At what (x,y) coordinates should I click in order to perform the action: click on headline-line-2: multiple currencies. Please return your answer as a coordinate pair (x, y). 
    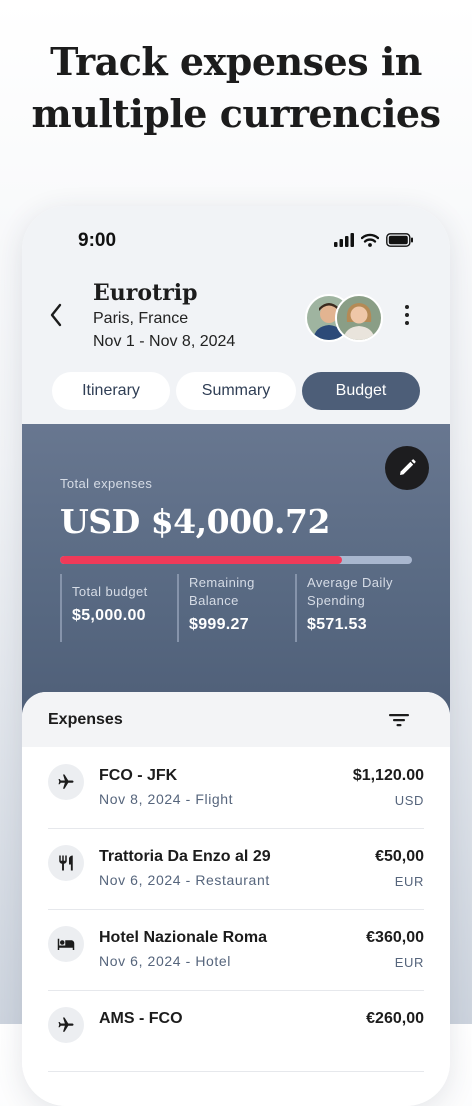
    Looking at the image, I should click on (236, 113).